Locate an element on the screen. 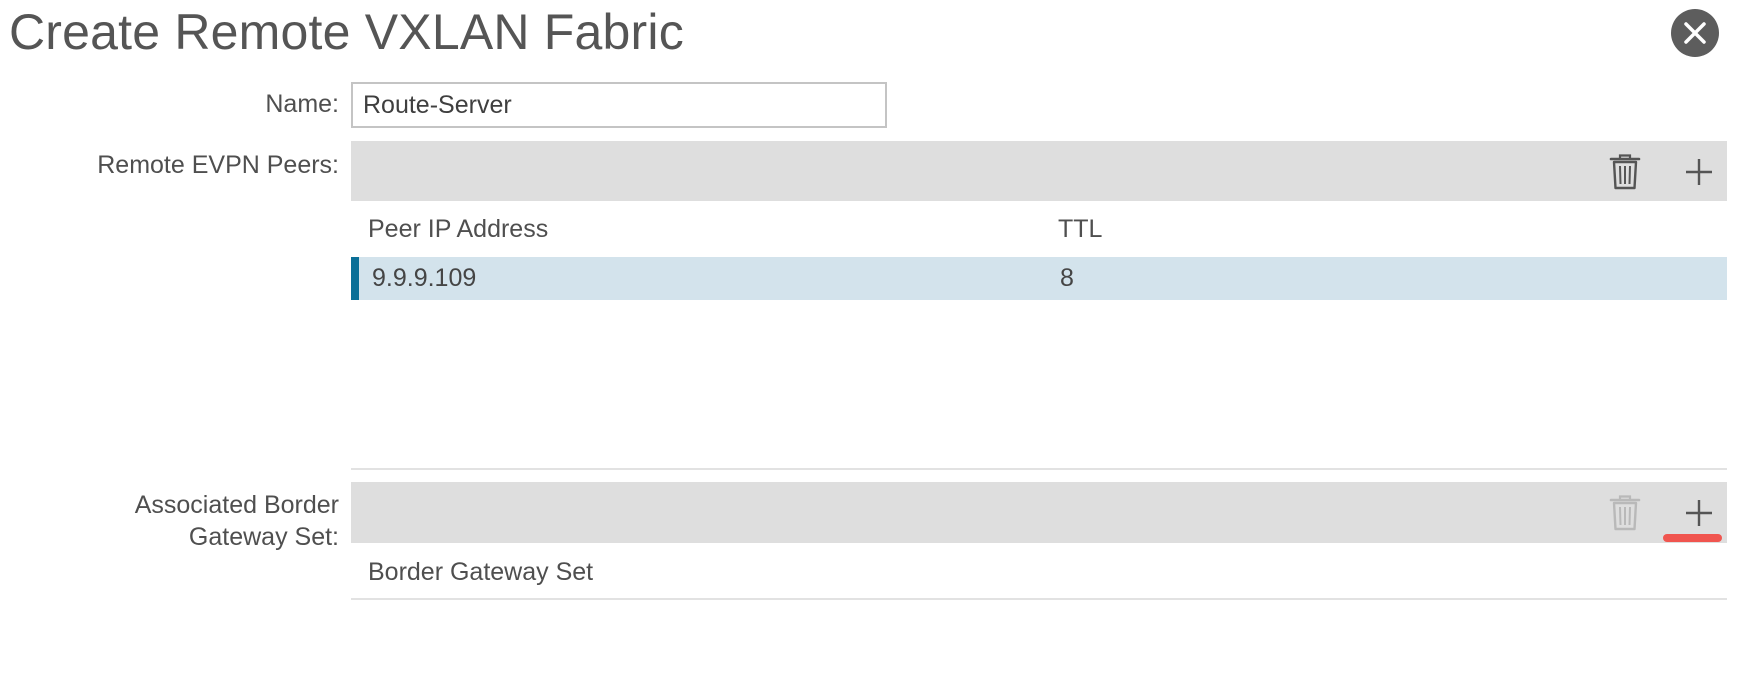  associated-border-gateway-set-label-line2: Gateway Set: is located at coordinates (263, 537).